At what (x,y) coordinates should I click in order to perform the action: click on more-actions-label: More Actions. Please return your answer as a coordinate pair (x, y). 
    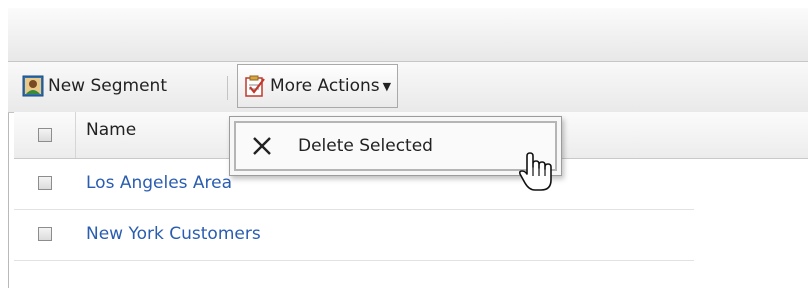
    Looking at the image, I should click on (325, 86).